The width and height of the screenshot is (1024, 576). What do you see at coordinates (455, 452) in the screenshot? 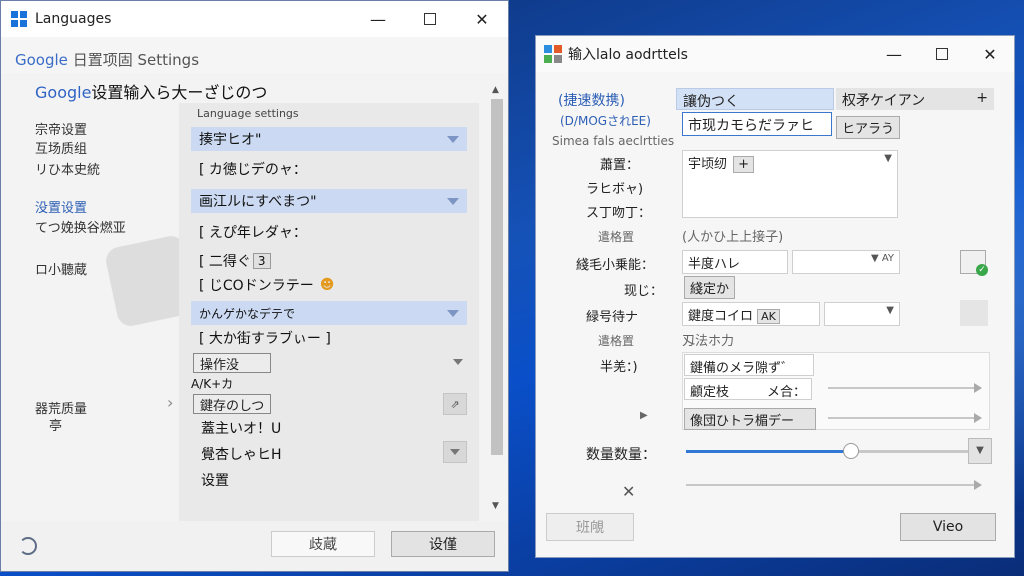
I see `dropdown-button` at bounding box center [455, 452].